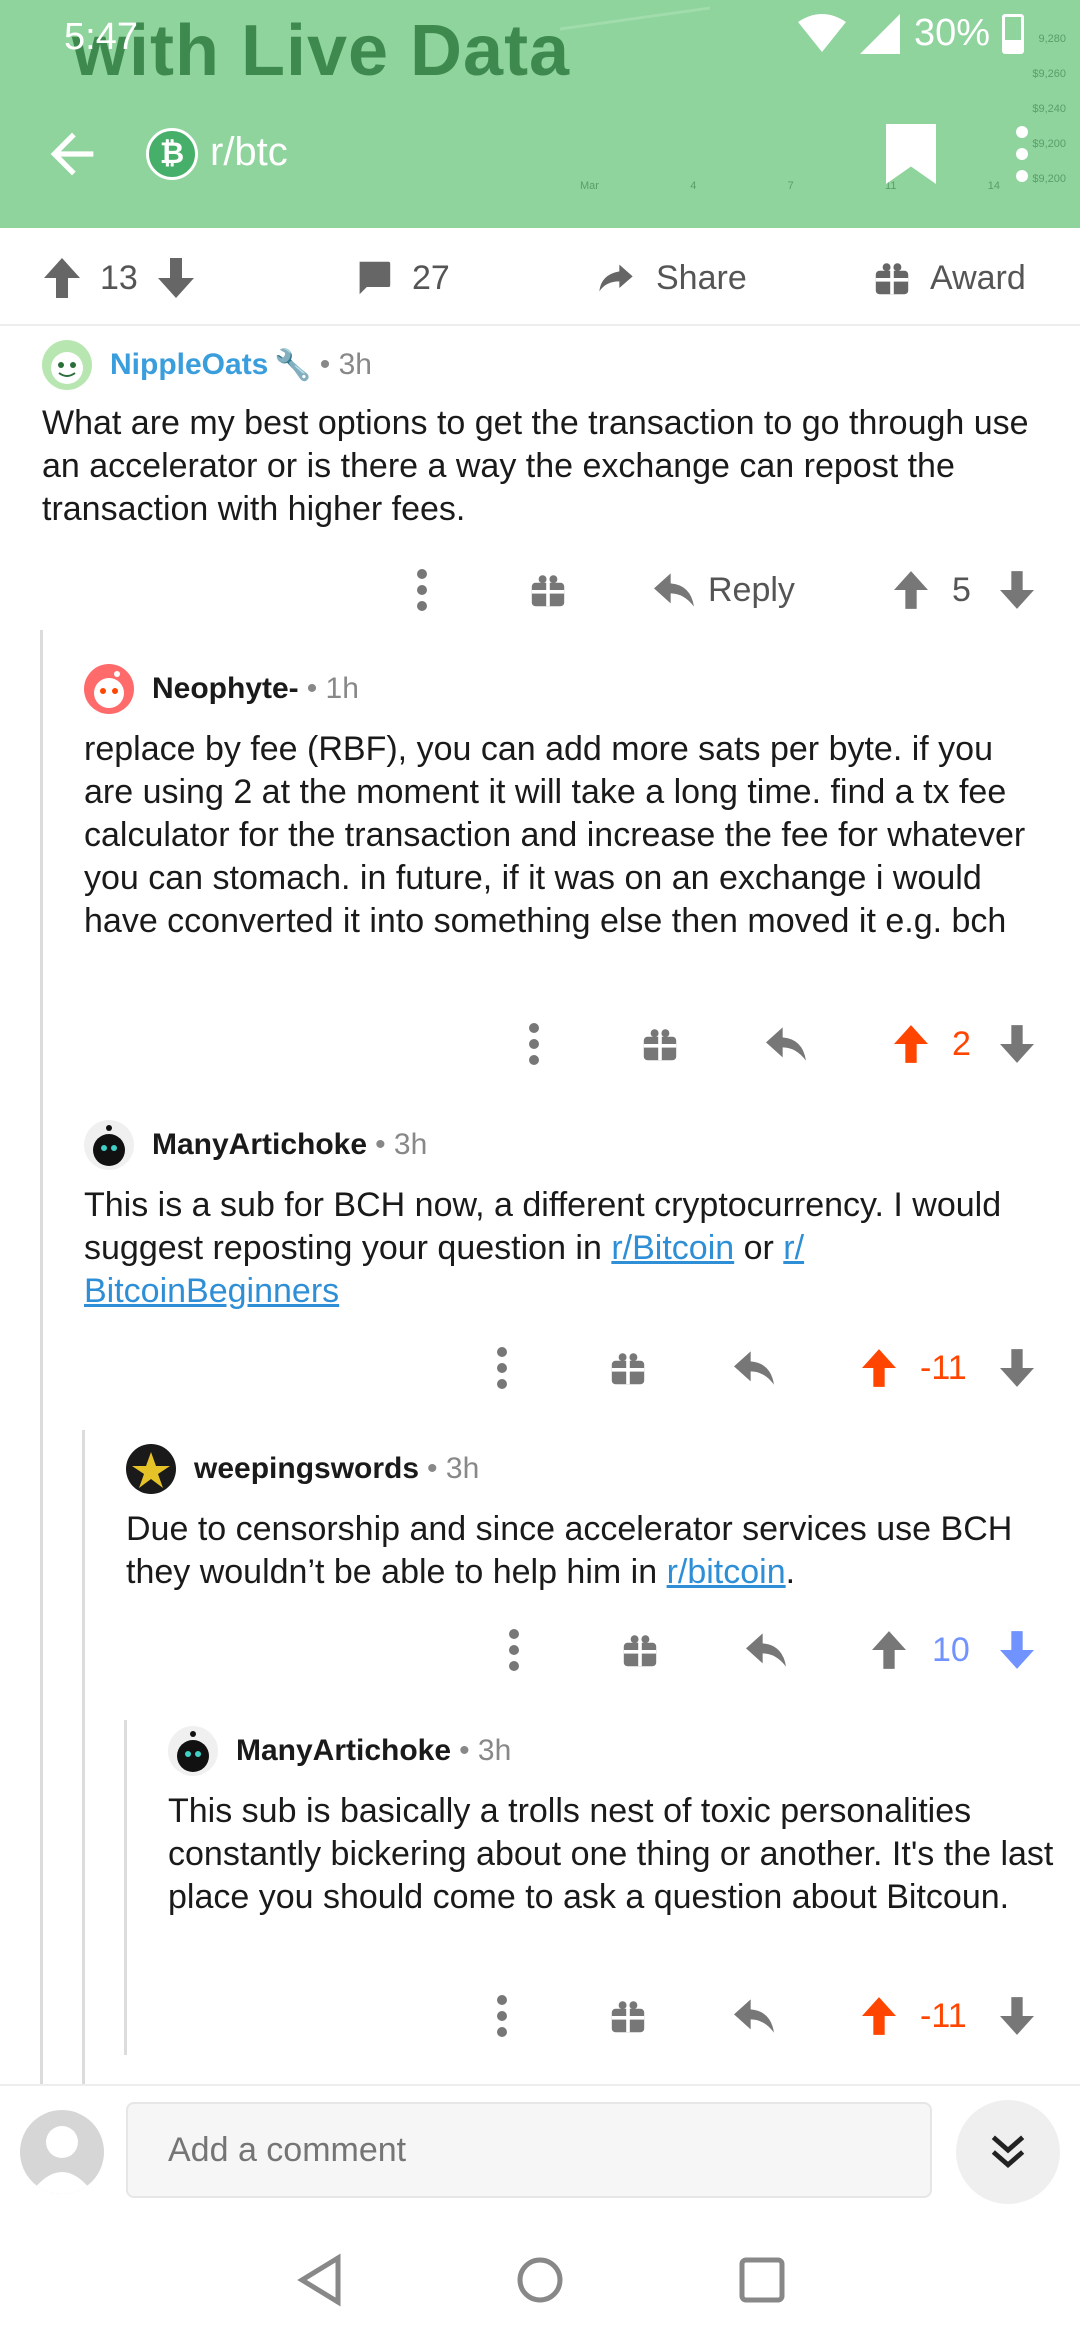 This screenshot has width=1080, height=2340. What do you see at coordinates (951, 33) in the screenshot?
I see `battery-percent: 30%` at bounding box center [951, 33].